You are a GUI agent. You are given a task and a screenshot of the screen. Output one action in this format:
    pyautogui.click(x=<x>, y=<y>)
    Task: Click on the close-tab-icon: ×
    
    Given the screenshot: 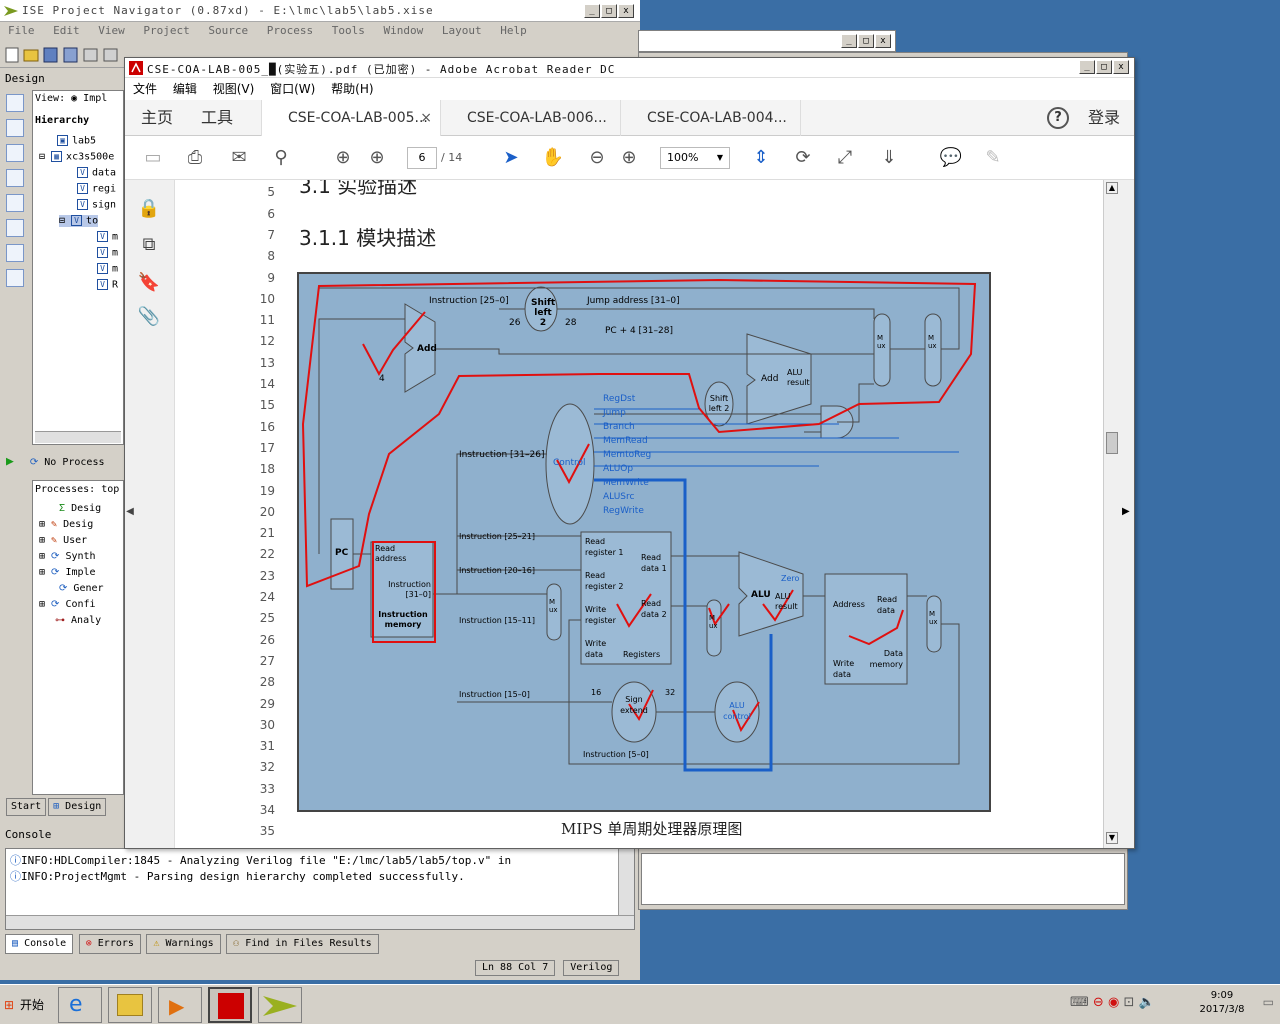 What is the action you would take?
    pyautogui.click(x=426, y=118)
    